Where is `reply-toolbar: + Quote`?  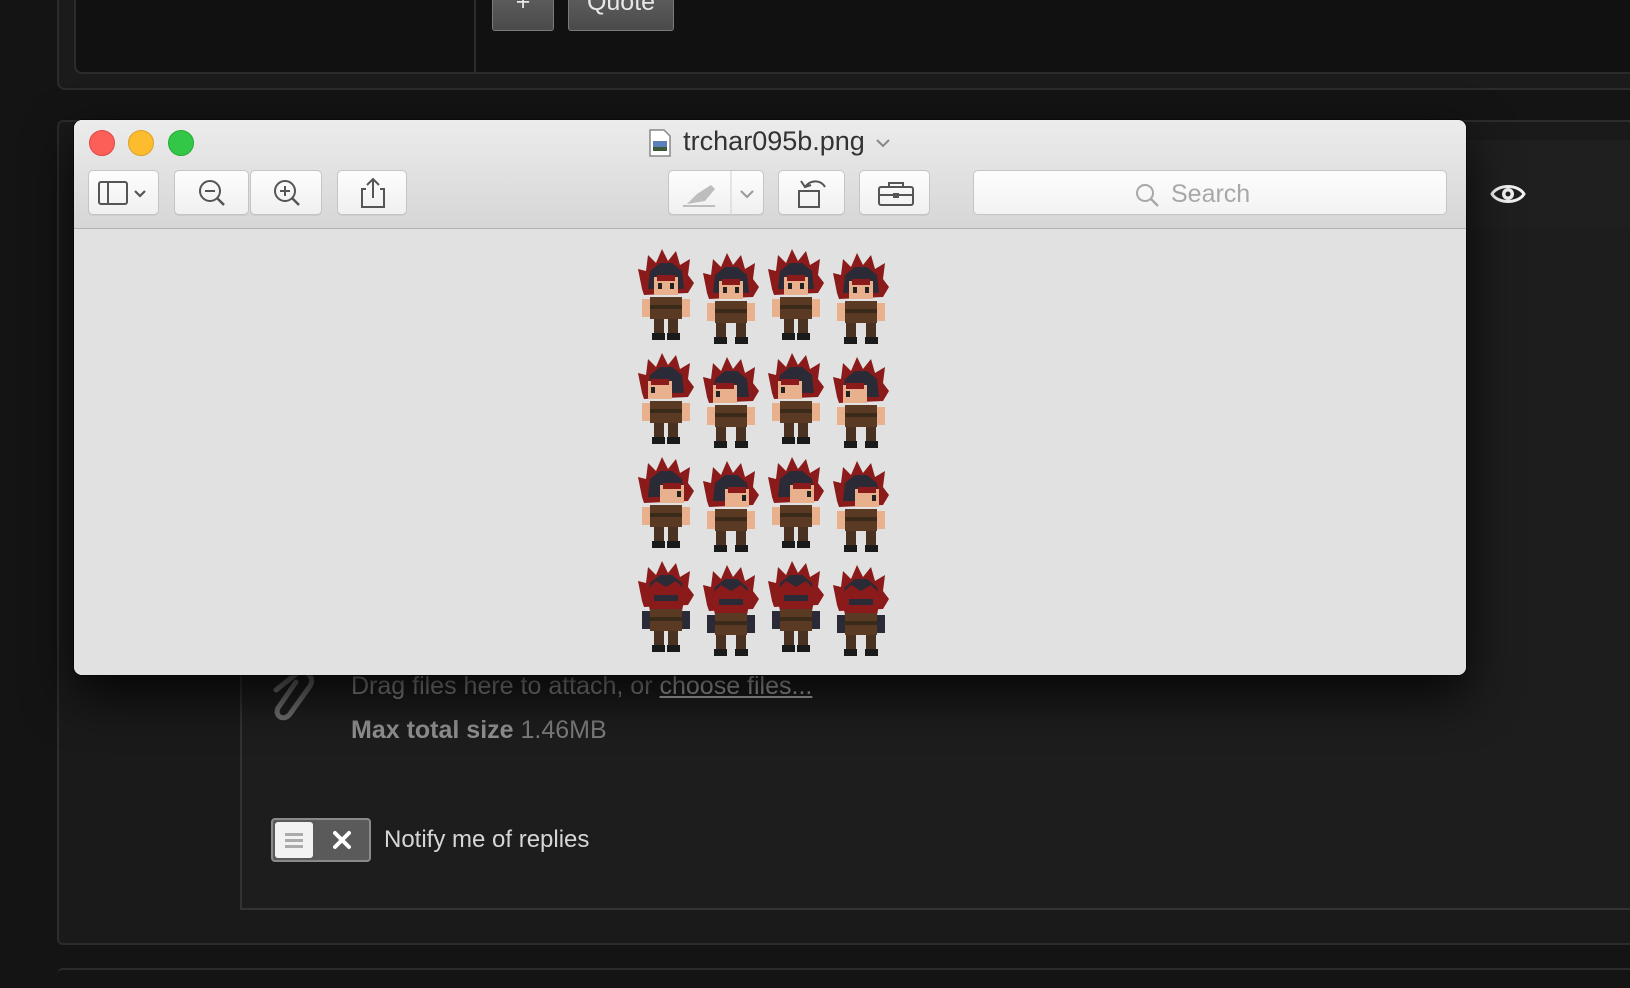
reply-toolbar: + Quote is located at coordinates (1053, 37).